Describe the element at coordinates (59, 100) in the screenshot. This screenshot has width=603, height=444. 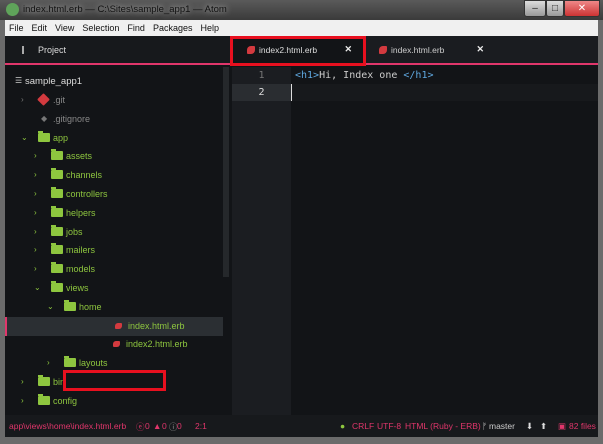
I see `tree-item-label: .git` at that location.